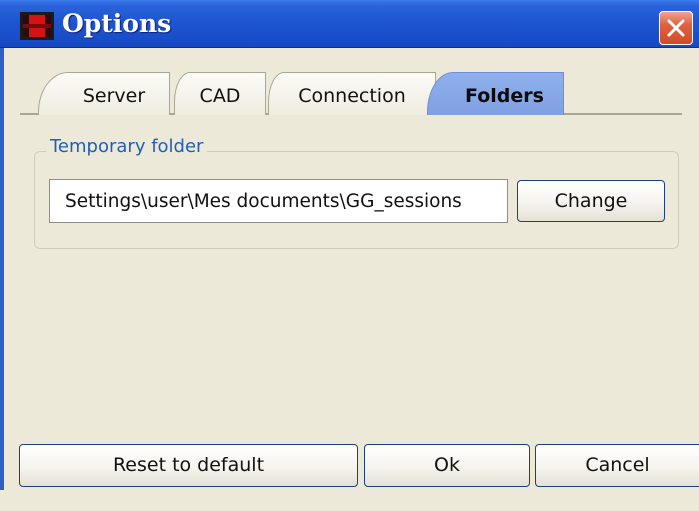  What do you see at coordinates (220, 93) in the screenshot?
I see `tab-cad: CAD` at bounding box center [220, 93].